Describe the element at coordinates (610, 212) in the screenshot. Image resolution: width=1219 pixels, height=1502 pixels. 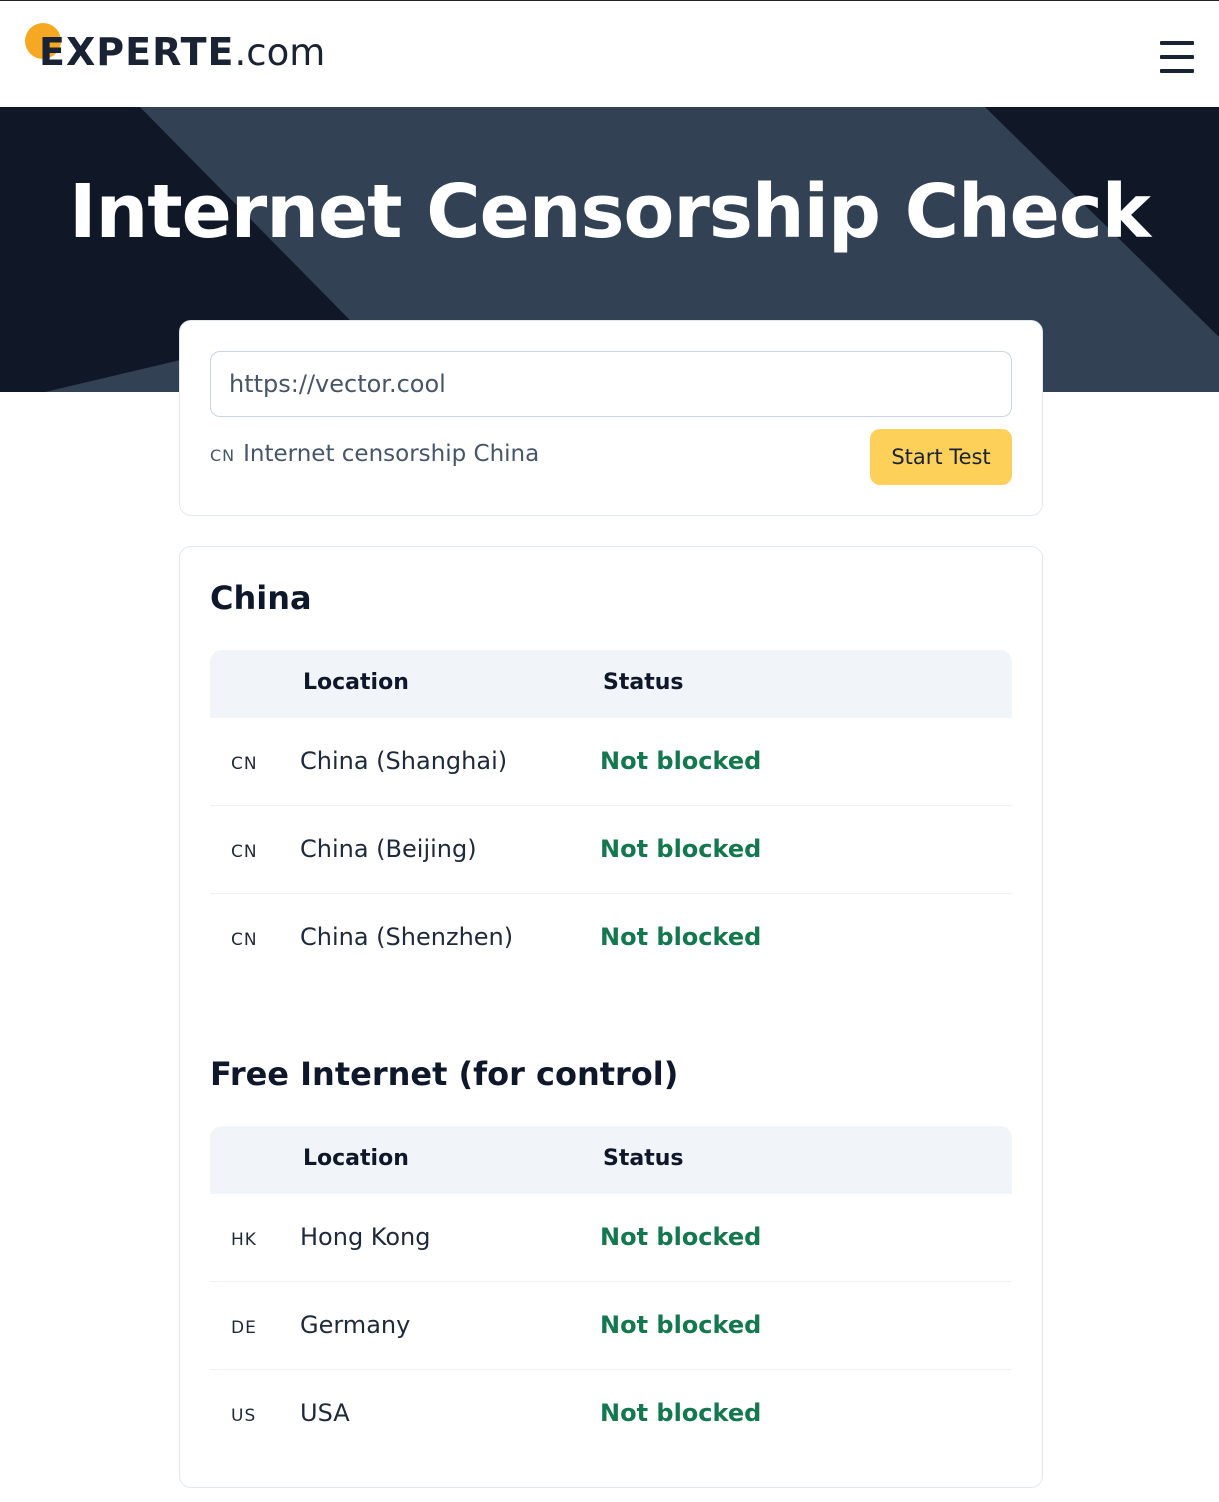
I see `page-title: Internet Censorship Check` at that location.